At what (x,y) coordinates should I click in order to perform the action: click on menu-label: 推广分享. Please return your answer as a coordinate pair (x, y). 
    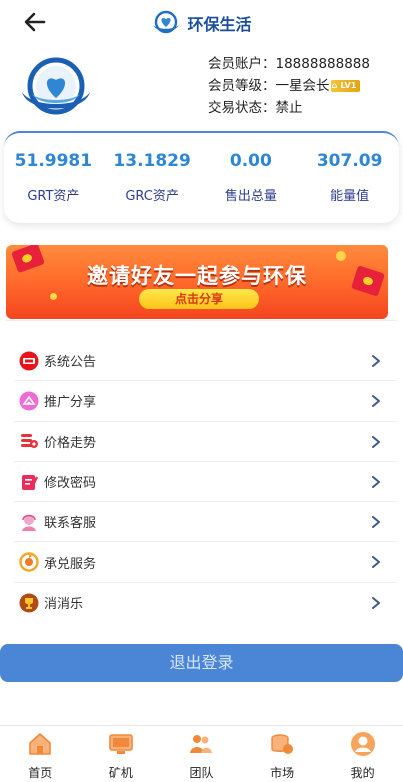
    Looking at the image, I should click on (70, 403).